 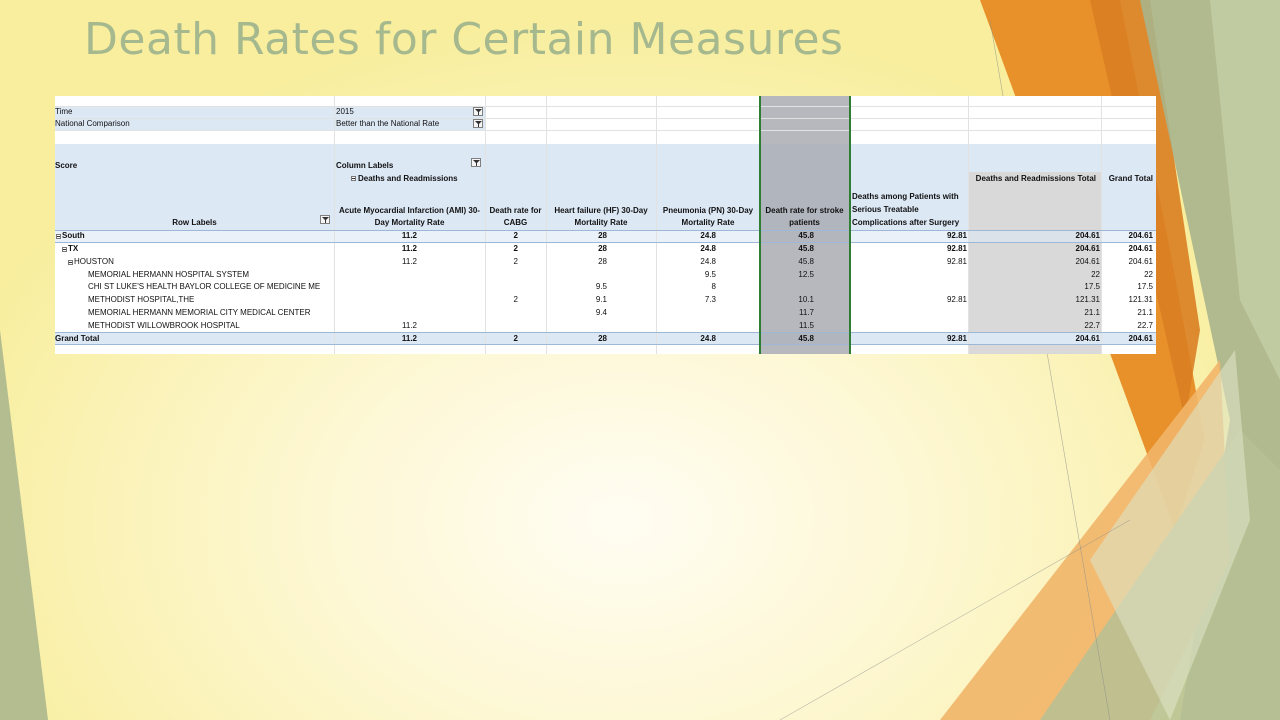 What do you see at coordinates (601, 300) in the screenshot?
I see `cell-hf: 9.1` at bounding box center [601, 300].